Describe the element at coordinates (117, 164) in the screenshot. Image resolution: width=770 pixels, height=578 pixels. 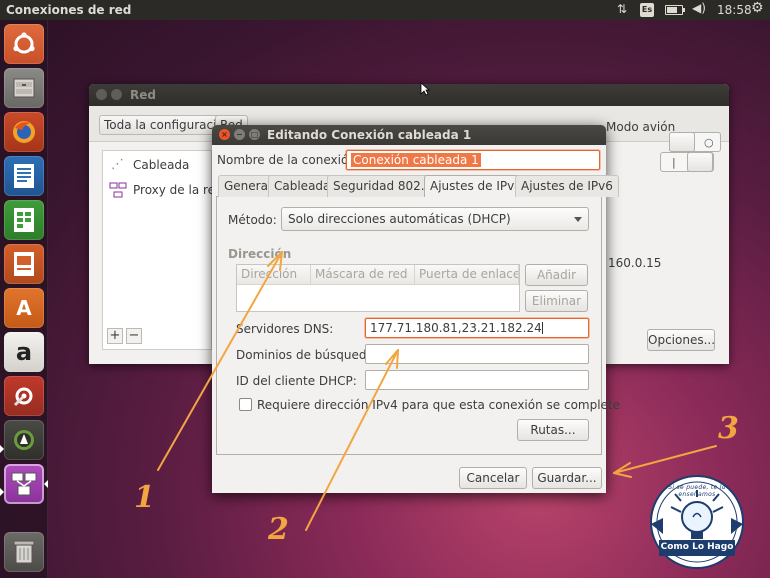
I see `wired-icon: ⋰` at that location.